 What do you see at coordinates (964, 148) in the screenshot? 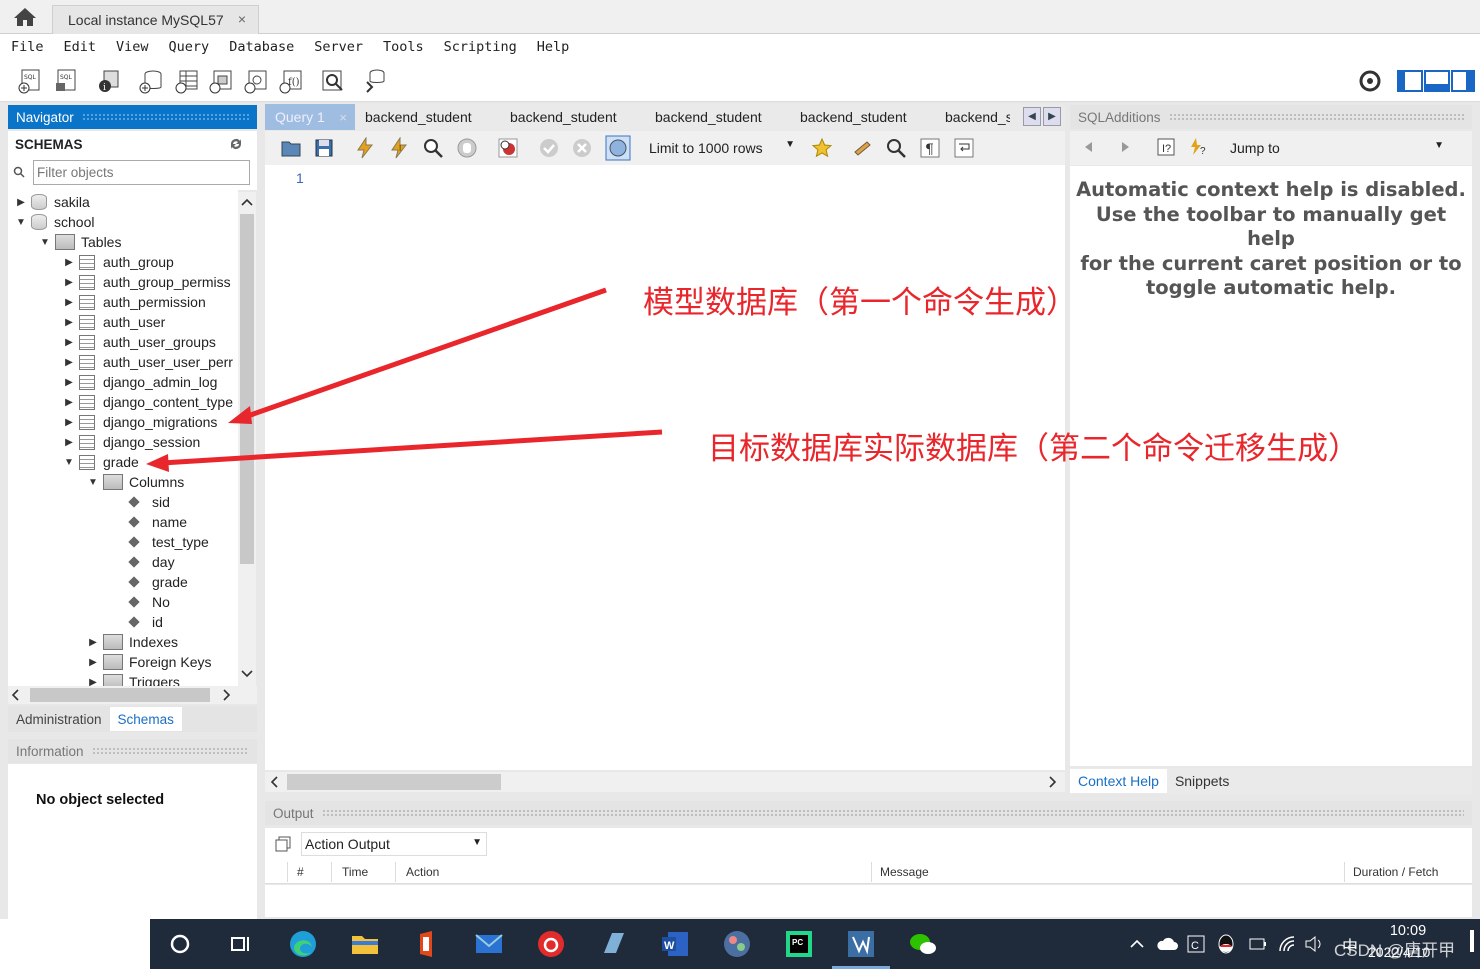
I see `wrap-lines-icon` at bounding box center [964, 148].